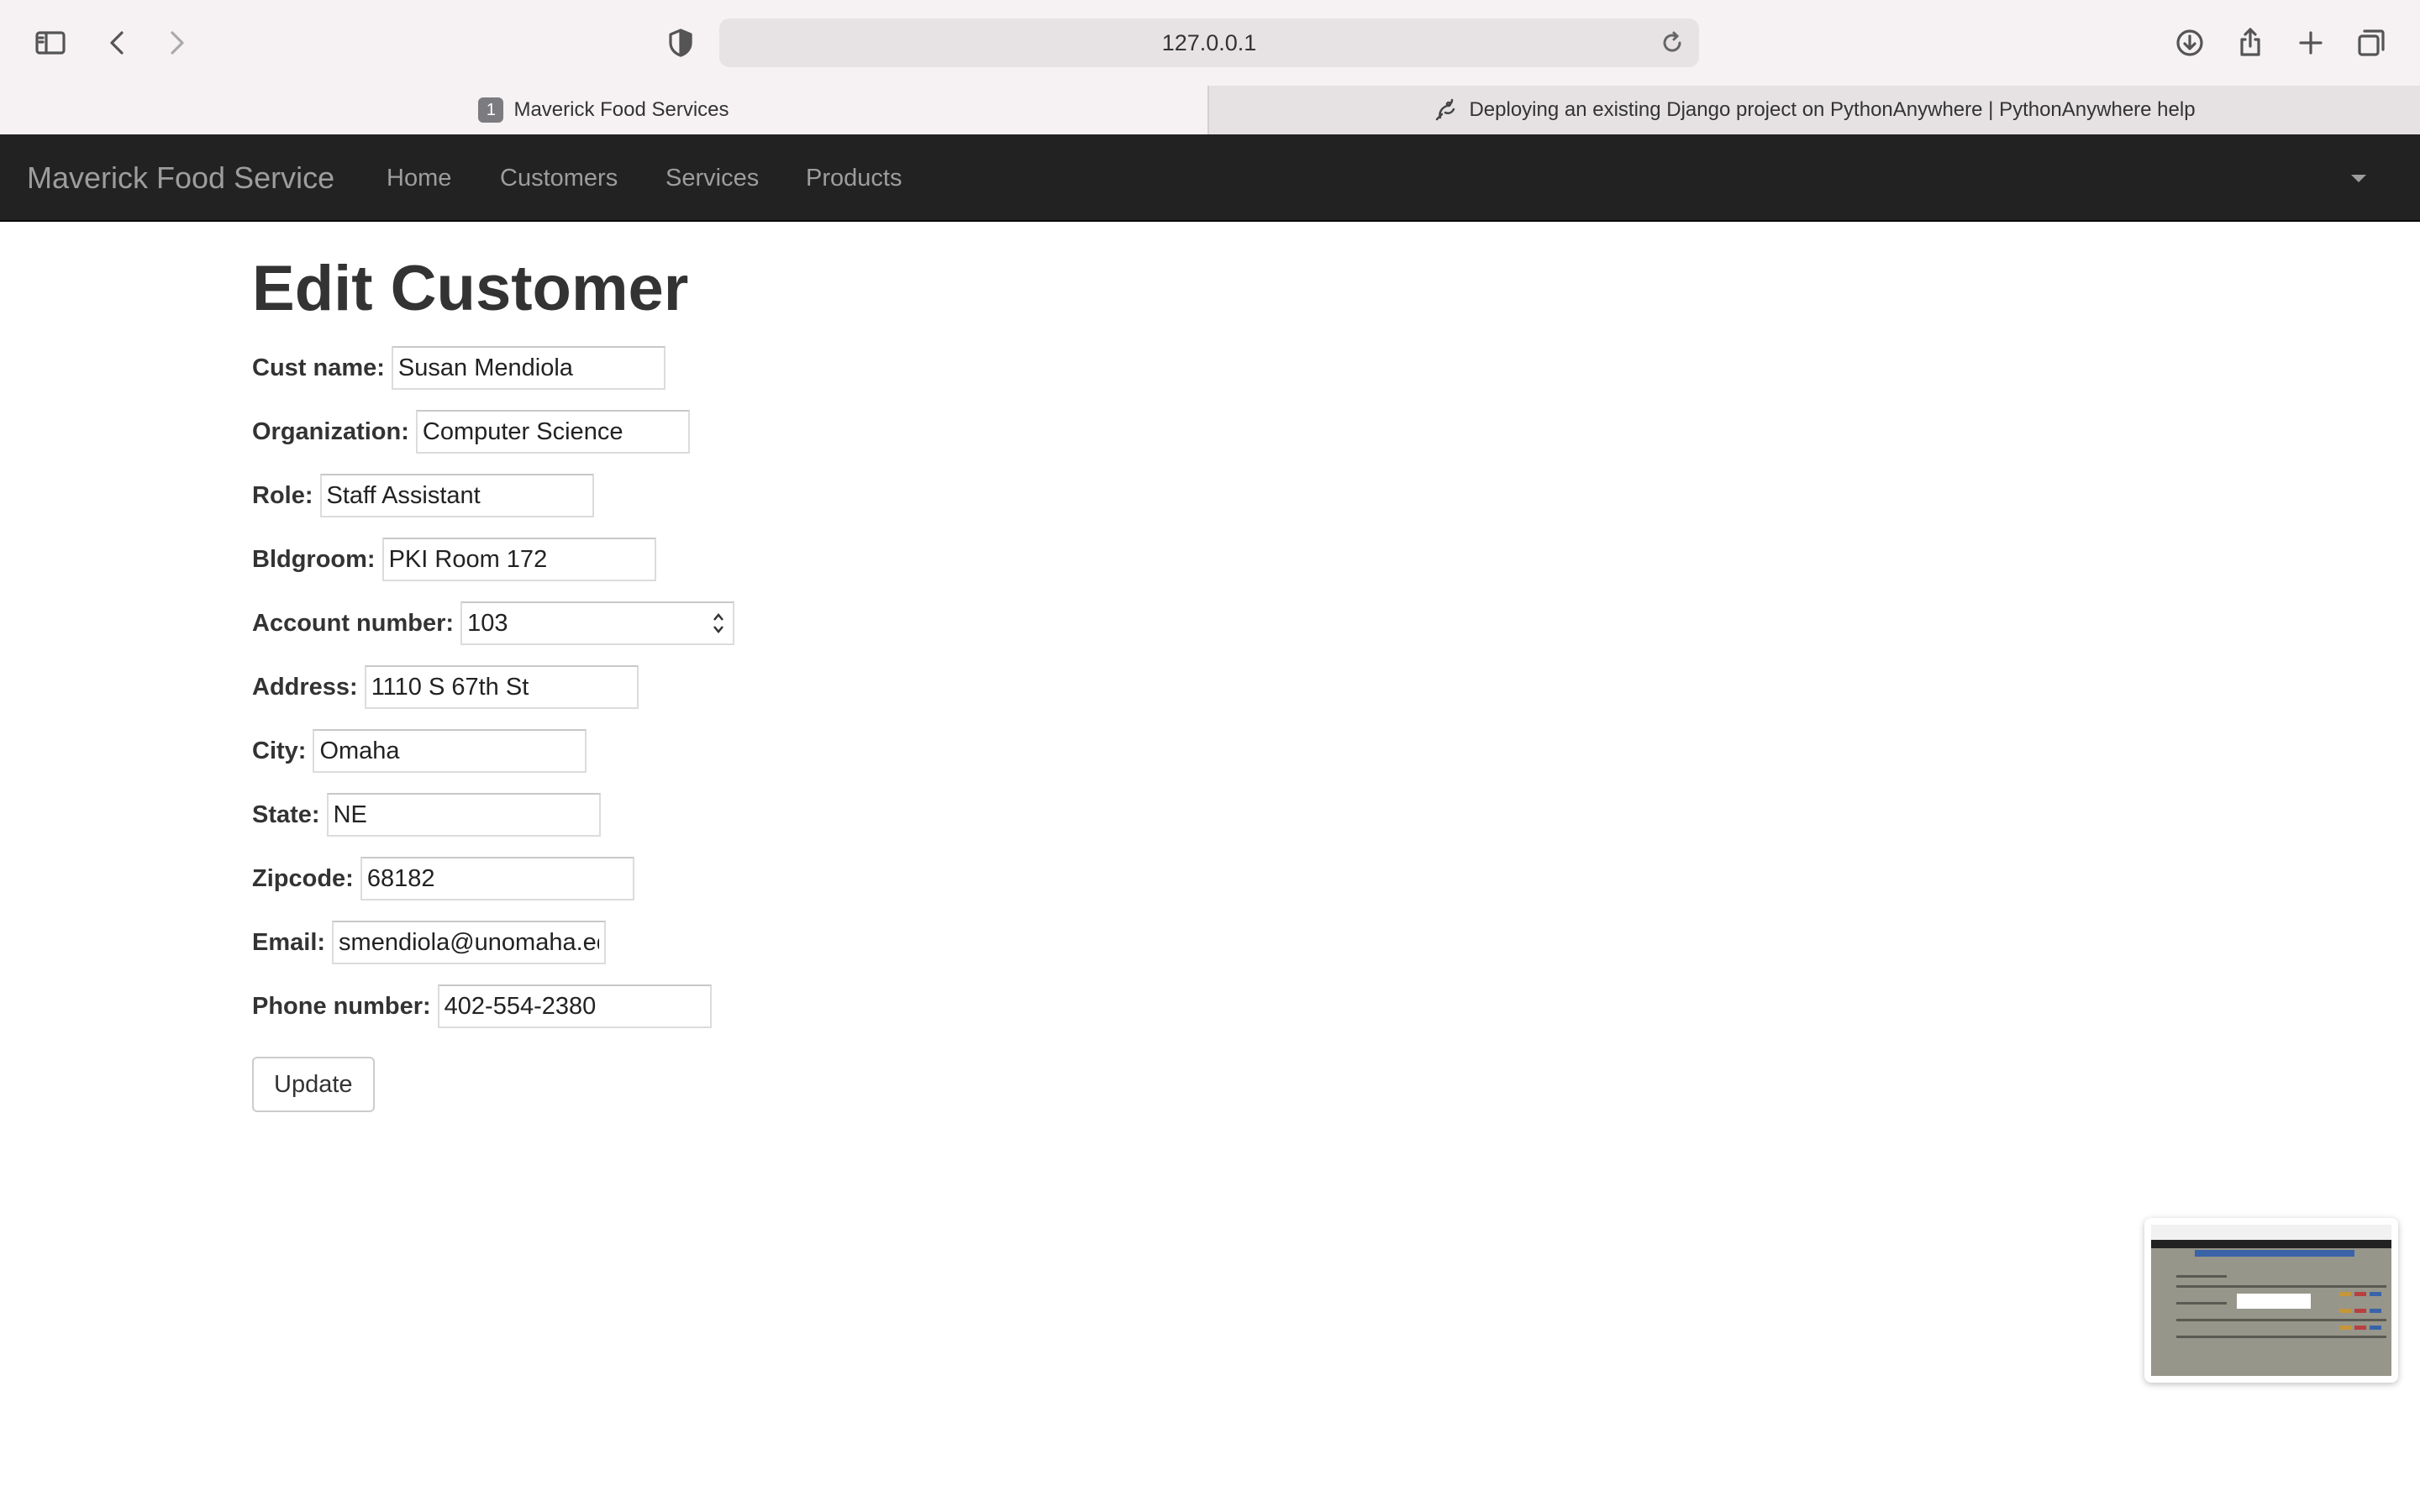  I want to click on navbar-brand: Maverick Food Service, so click(180, 178).